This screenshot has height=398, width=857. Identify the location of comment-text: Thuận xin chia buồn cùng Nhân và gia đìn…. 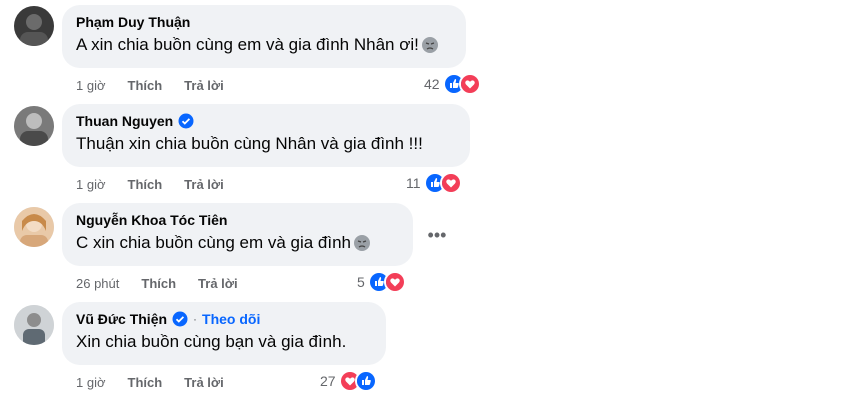
(249, 143).